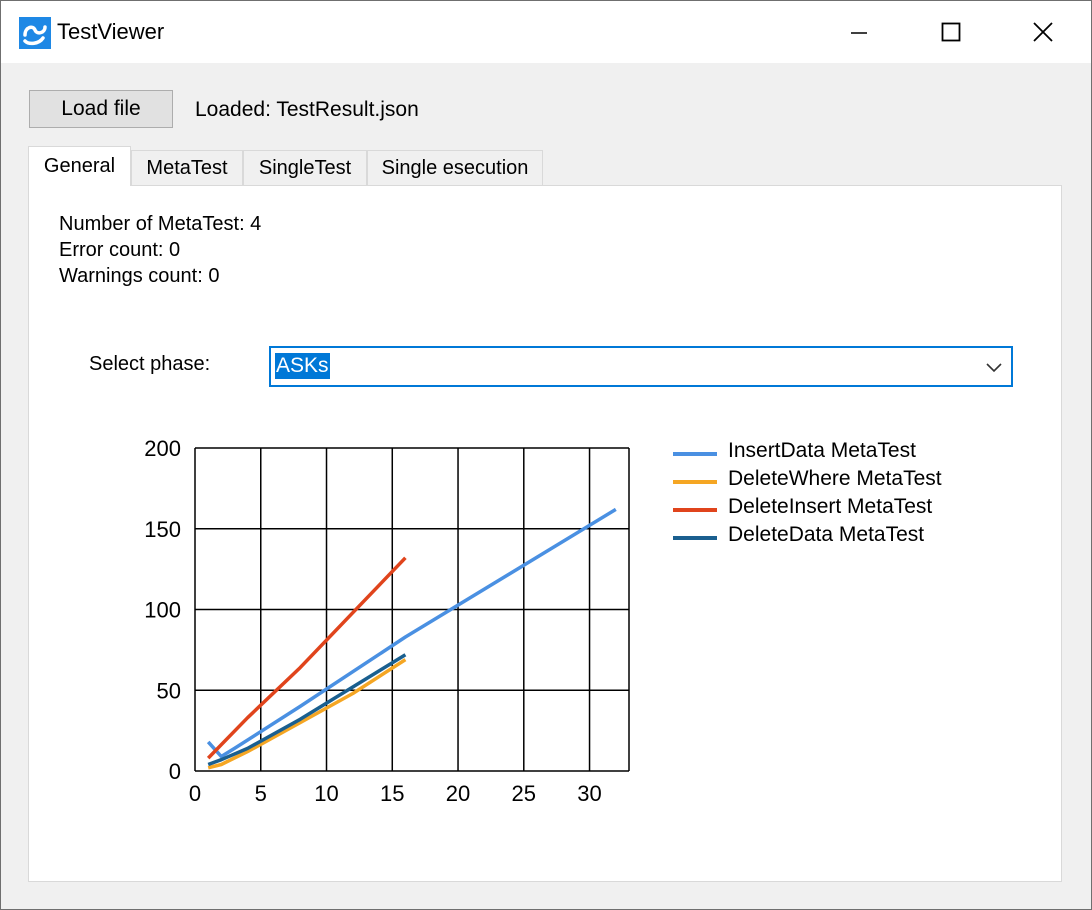 The image size is (1092, 910). I want to click on phase-dropdown: ASKs, so click(641, 366).